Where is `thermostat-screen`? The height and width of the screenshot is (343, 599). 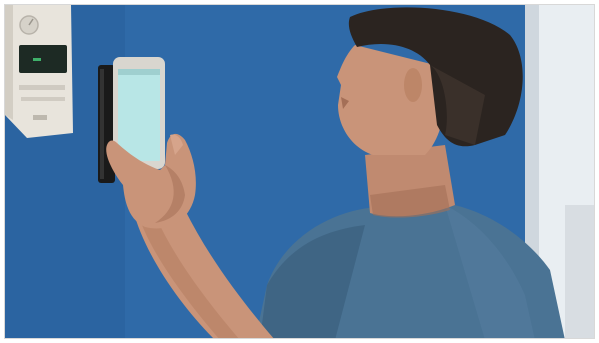 thermostat-screen is located at coordinates (43, 59).